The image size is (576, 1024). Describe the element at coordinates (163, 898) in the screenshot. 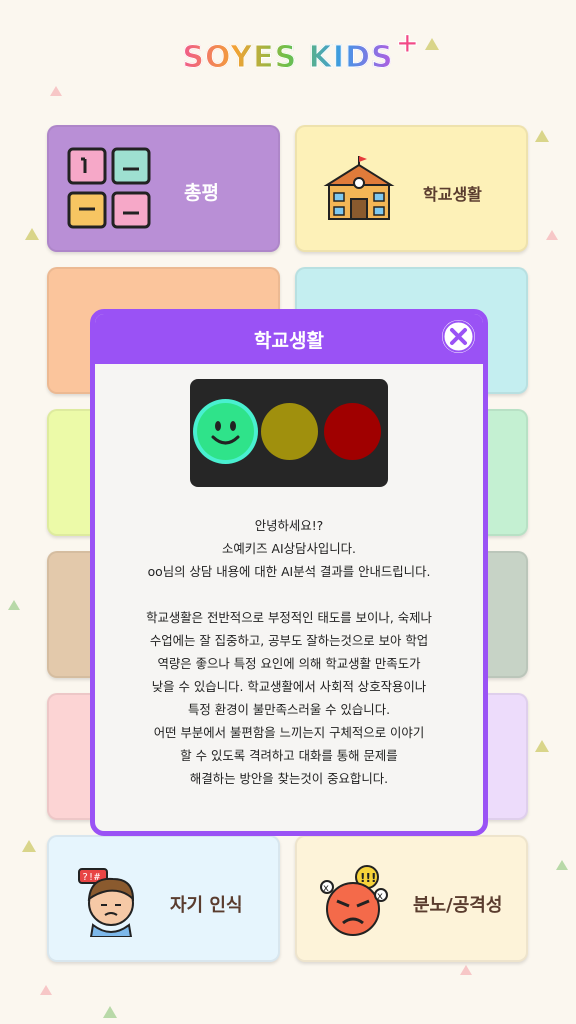

I see `card-self-awareness: ?!# 자기 인식` at that location.